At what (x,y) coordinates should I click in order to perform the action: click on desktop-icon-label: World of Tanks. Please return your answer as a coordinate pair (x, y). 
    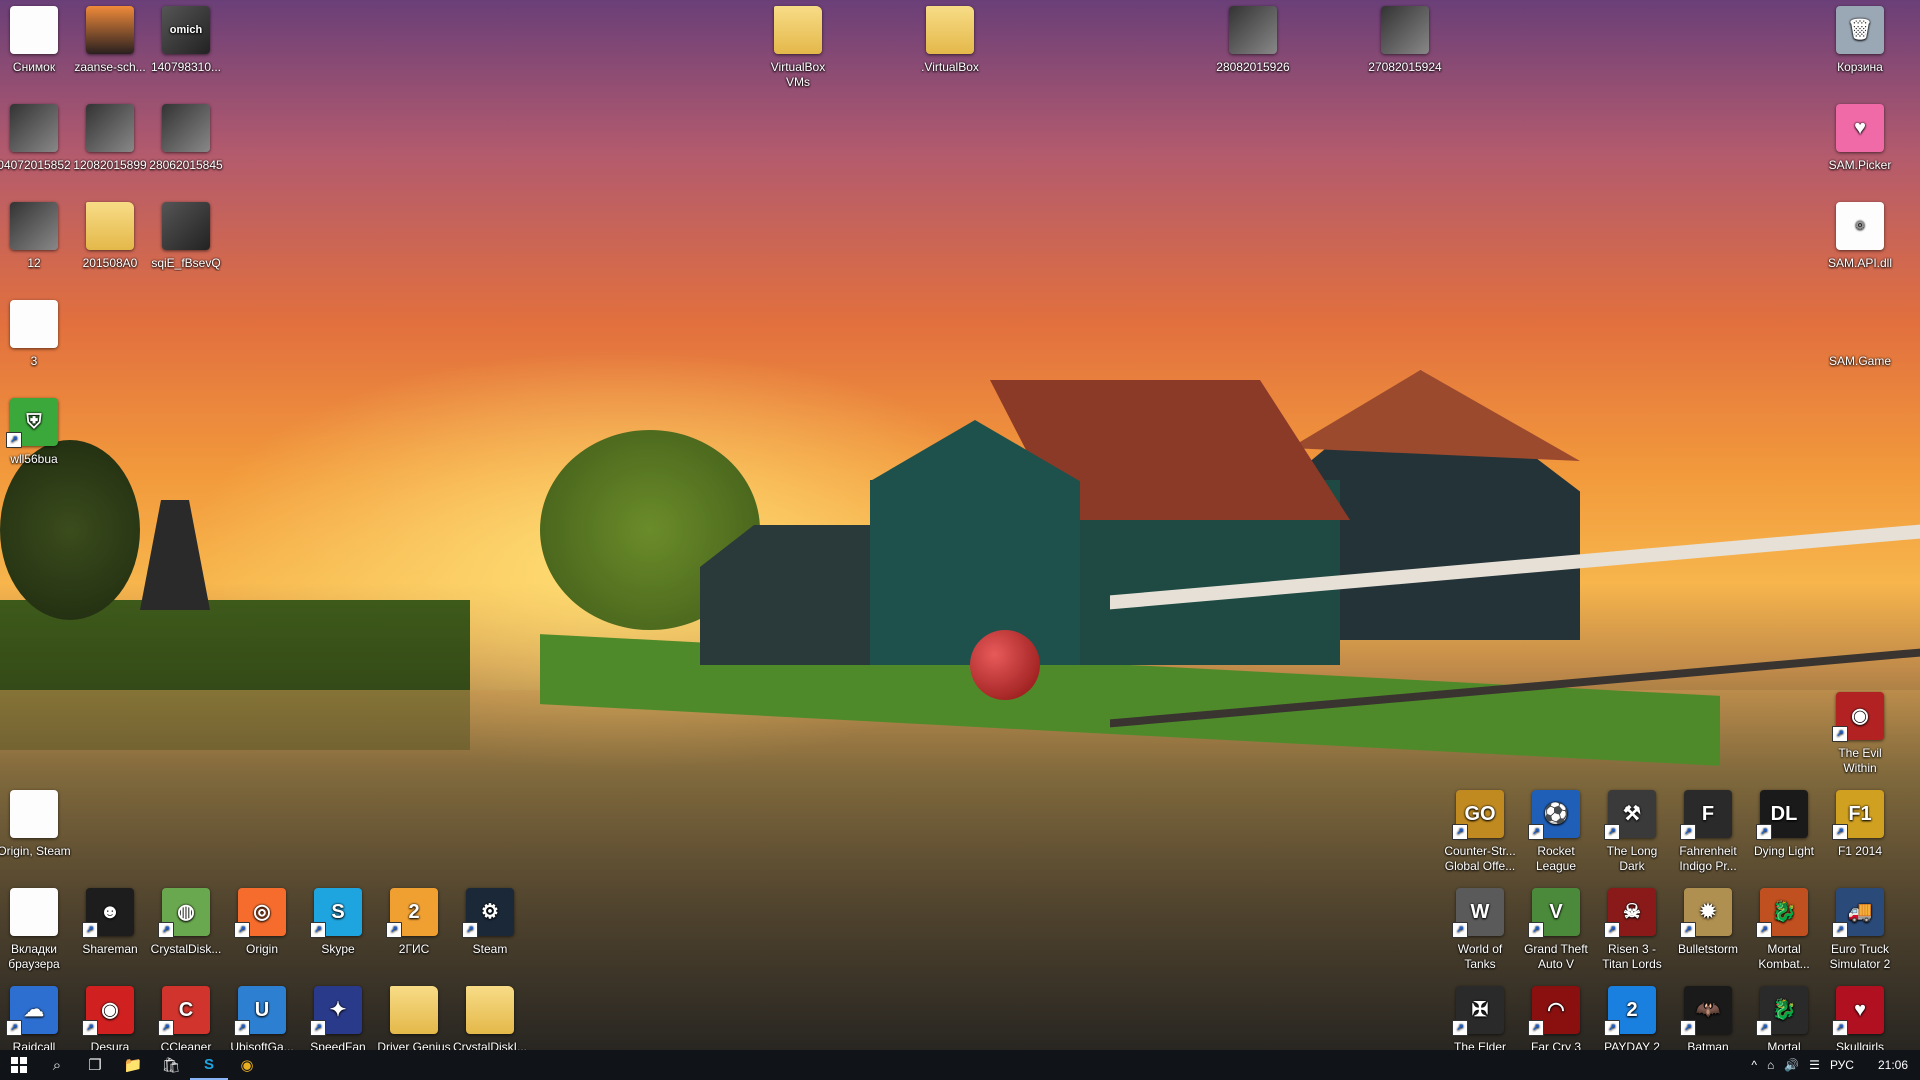
    Looking at the image, I should click on (1480, 956).